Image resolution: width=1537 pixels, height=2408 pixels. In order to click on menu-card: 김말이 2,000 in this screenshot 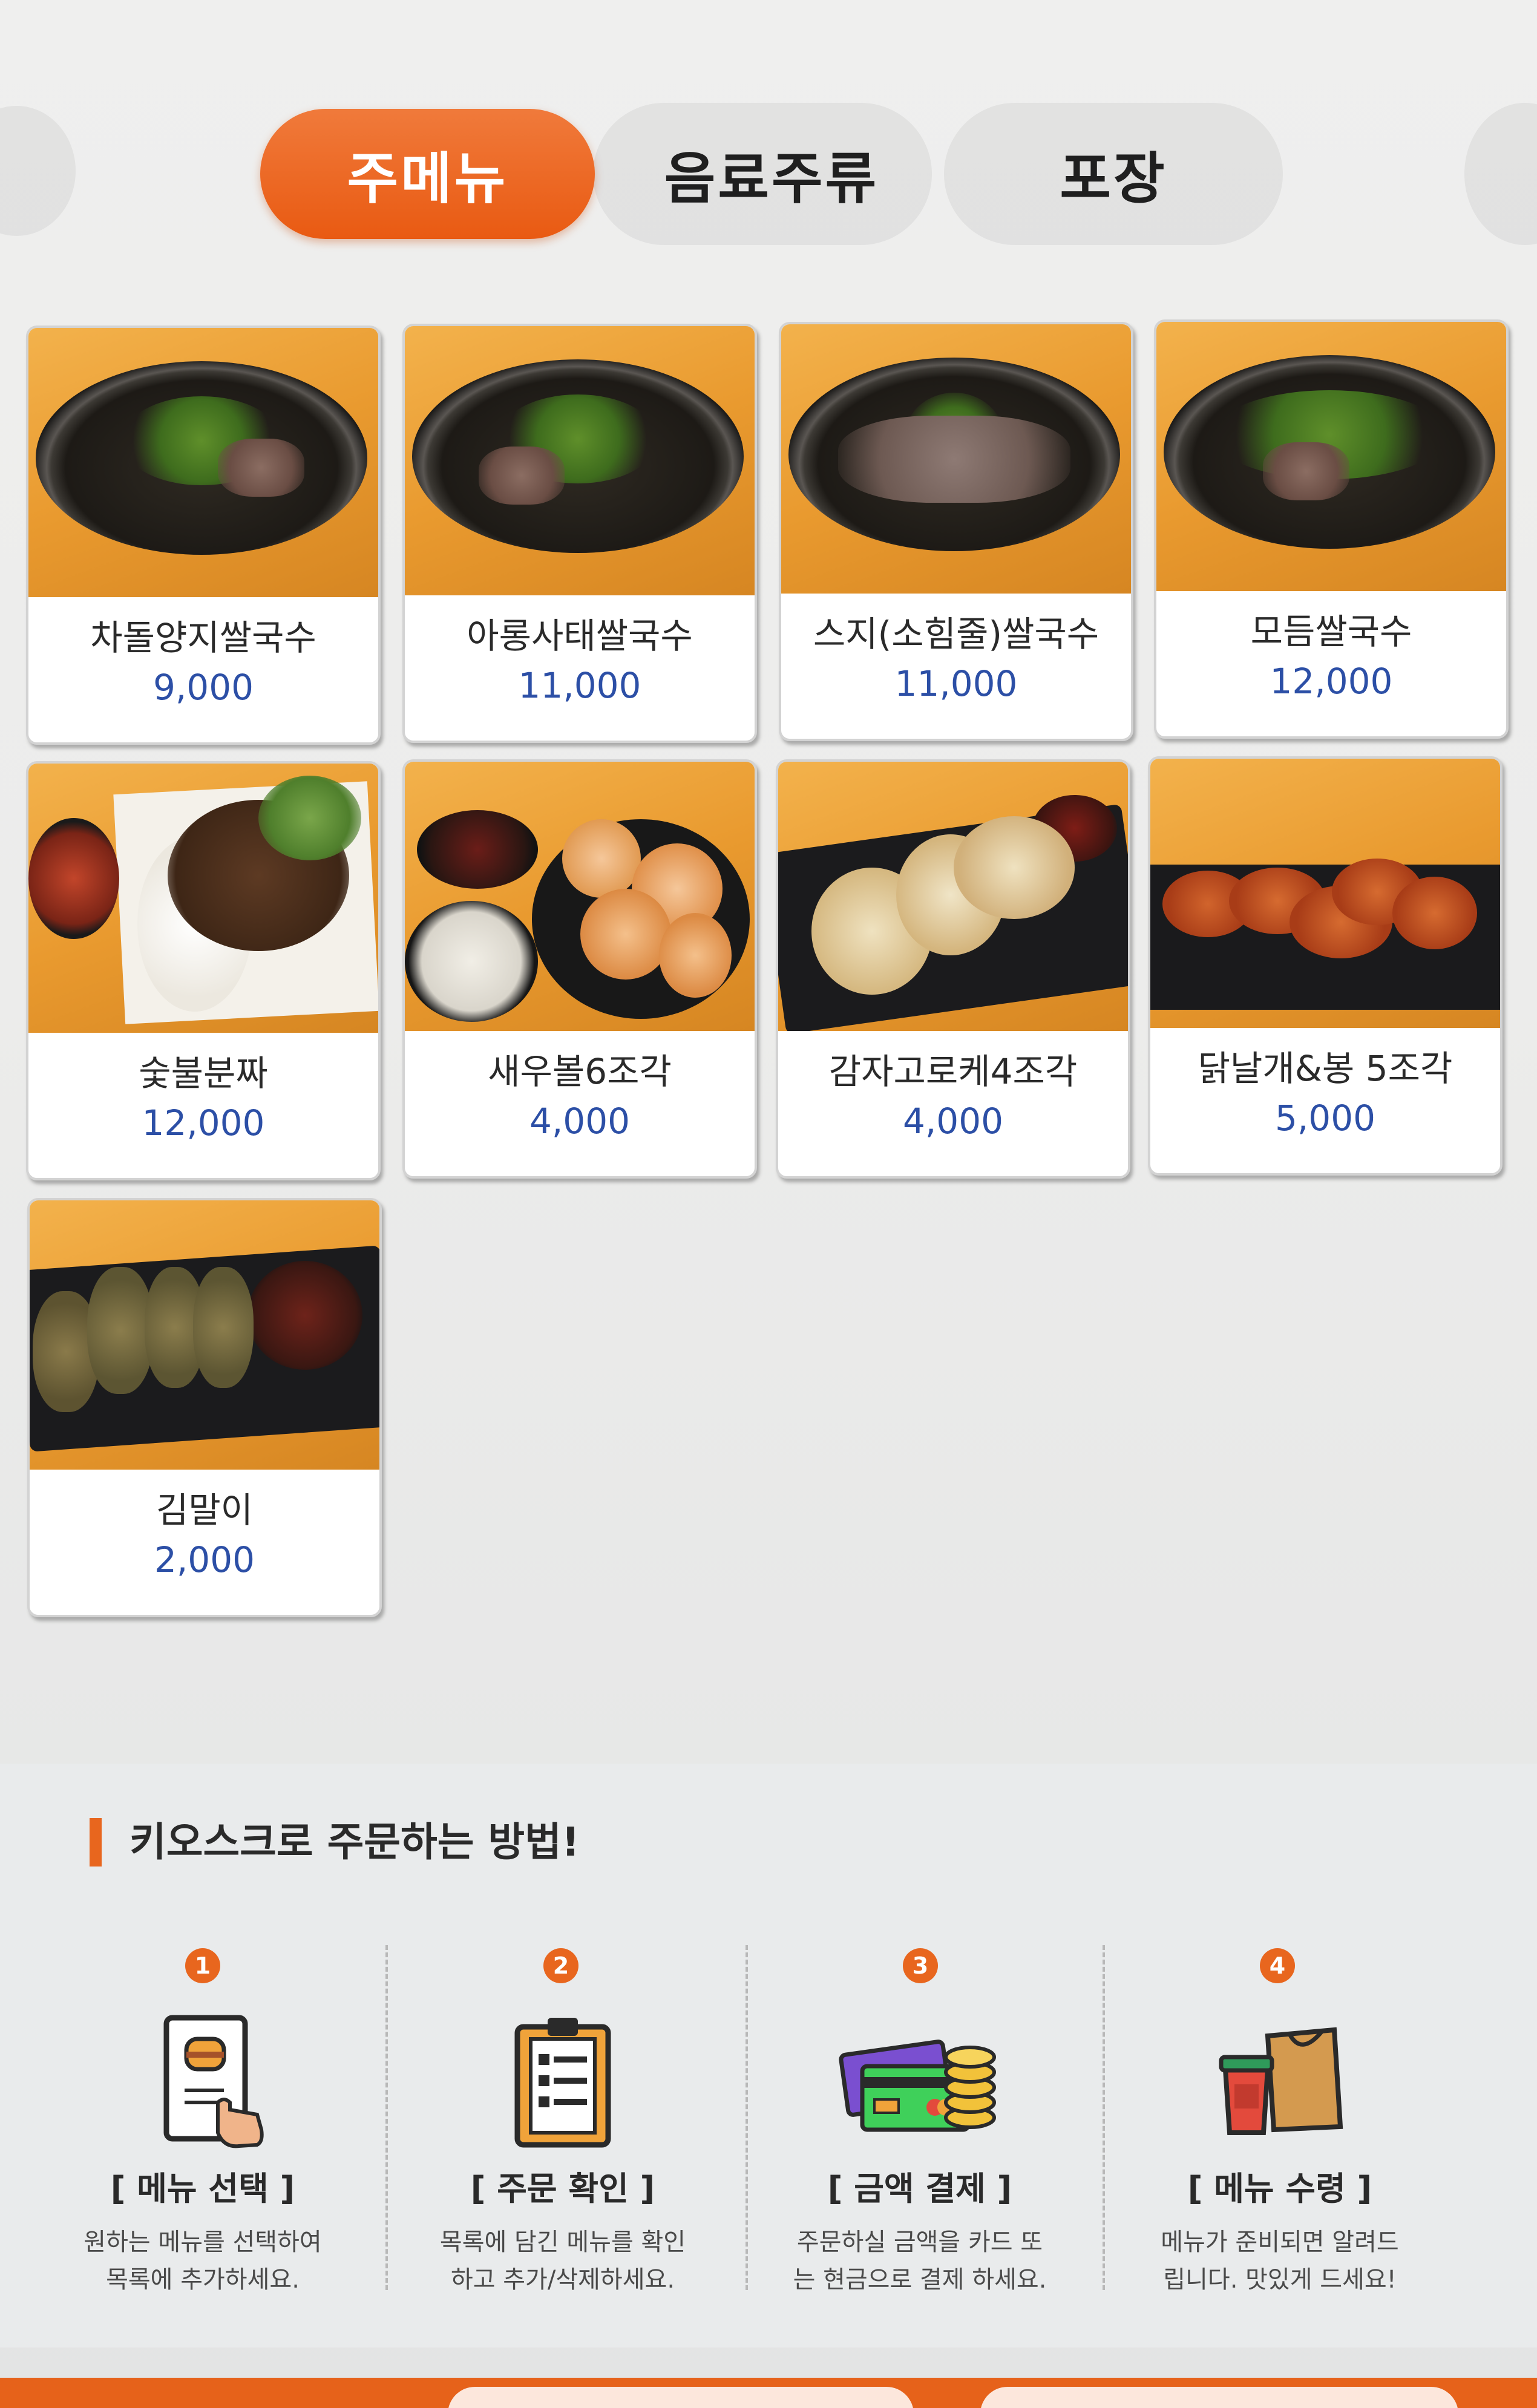, I will do `click(204, 1407)`.